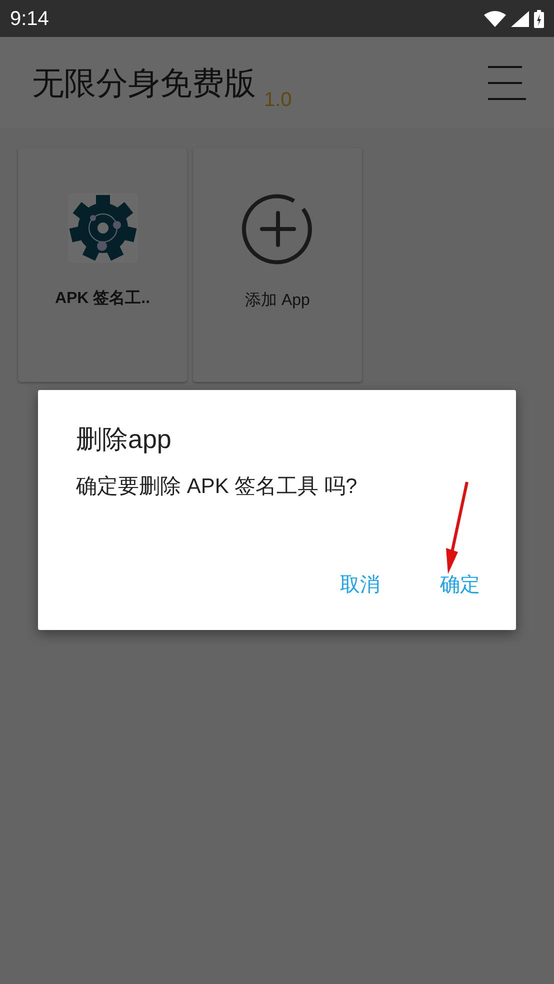  Describe the element at coordinates (103, 228) in the screenshot. I see `gear-icon` at that location.